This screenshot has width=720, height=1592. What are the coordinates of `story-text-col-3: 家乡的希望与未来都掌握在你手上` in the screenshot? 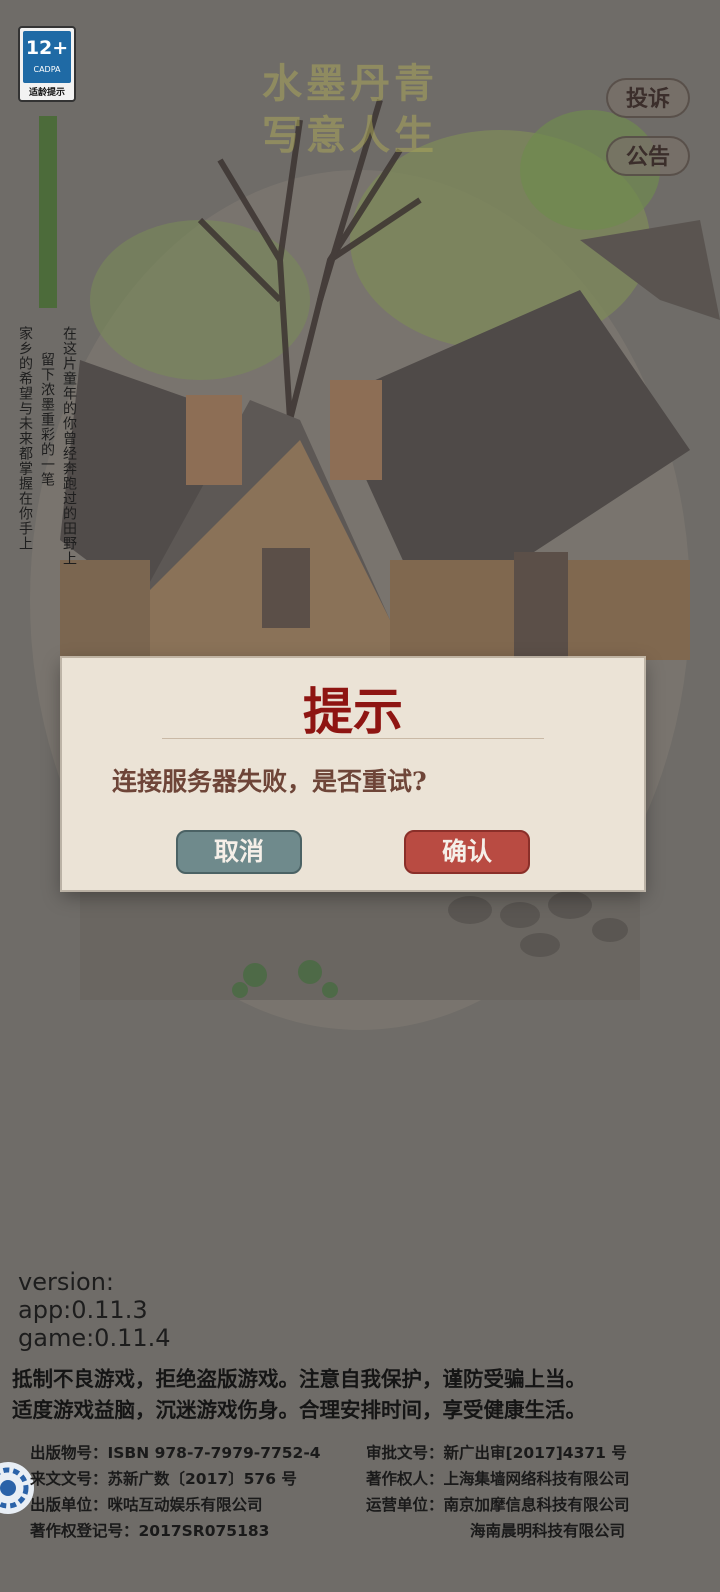 It's located at (25, 438).